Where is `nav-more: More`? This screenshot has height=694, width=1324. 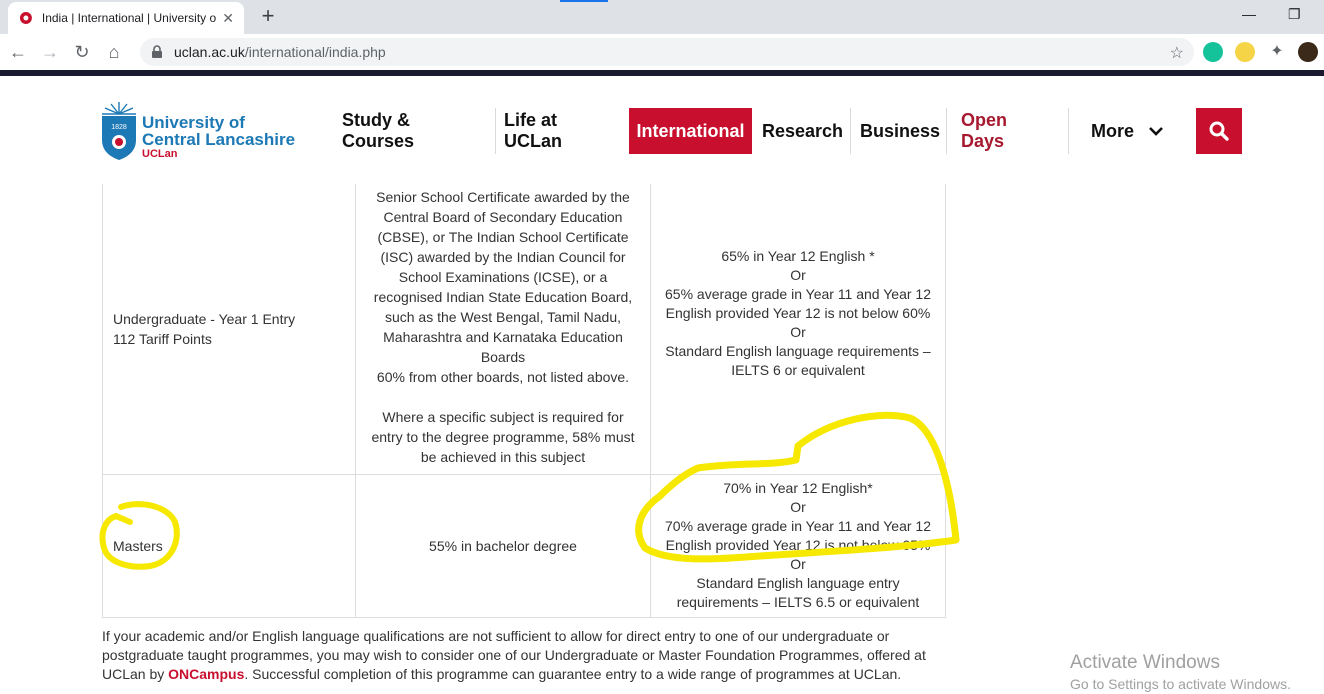
nav-more: More is located at coordinates (1127, 131).